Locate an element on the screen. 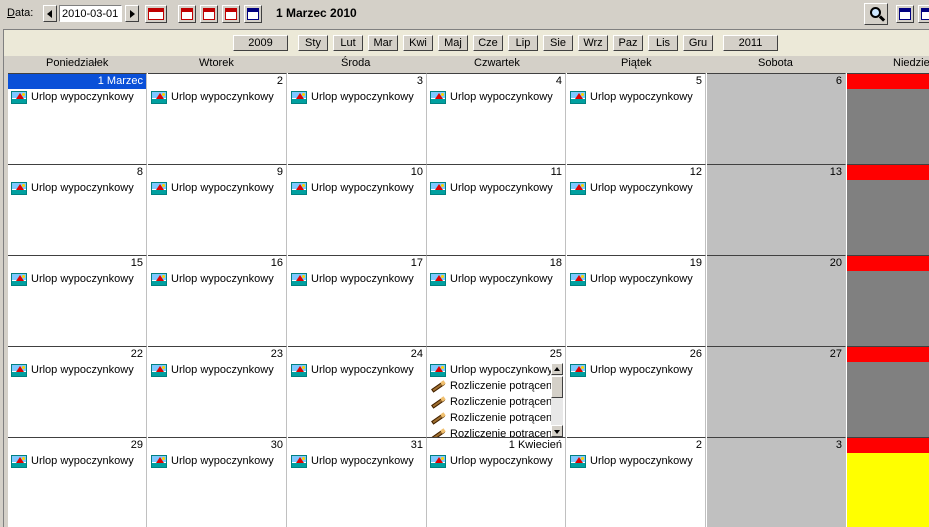 Image resolution: width=929 pixels, height=527 pixels. day-cell: 8 Urlop wypoczynkowy is located at coordinates (77, 209).